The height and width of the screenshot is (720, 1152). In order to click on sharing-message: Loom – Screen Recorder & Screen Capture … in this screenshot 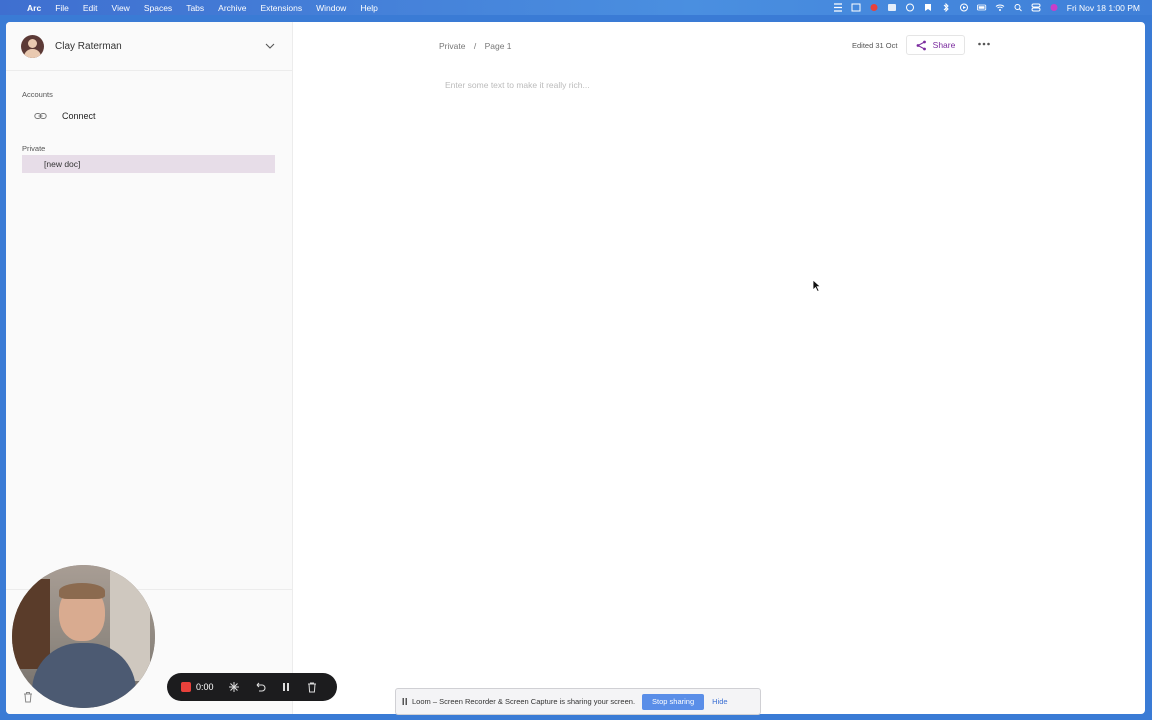, I will do `click(524, 701)`.